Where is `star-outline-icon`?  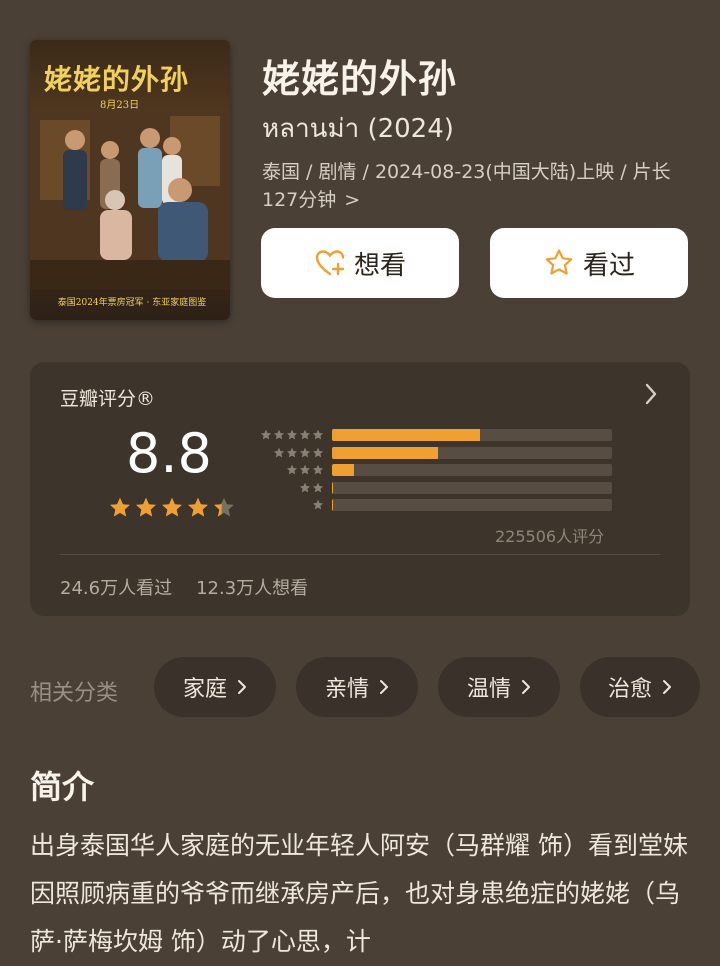
star-outline-icon is located at coordinates (559, 262).